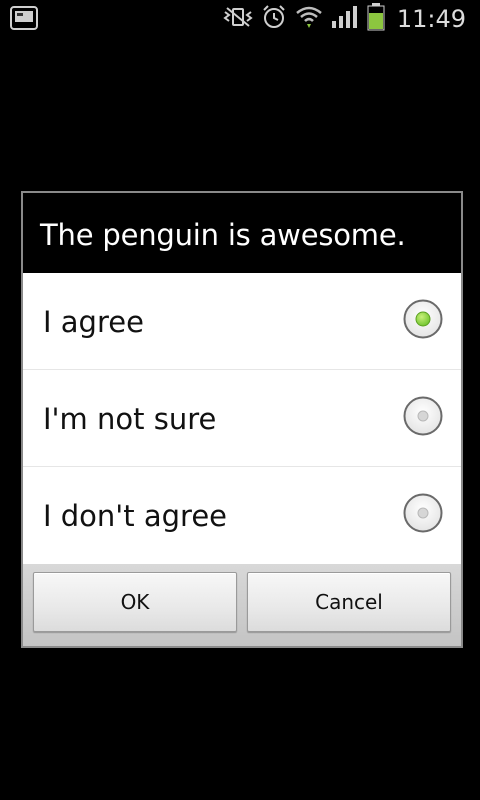 The width and height of the screenshot is (480, 800). Describe the element at coordinates (431, 19) in the screenshot. I see `status-time: 11:49` at that location.